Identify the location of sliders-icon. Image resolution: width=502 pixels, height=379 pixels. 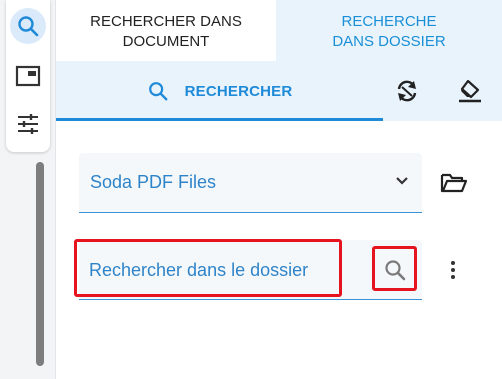
(28, 124).